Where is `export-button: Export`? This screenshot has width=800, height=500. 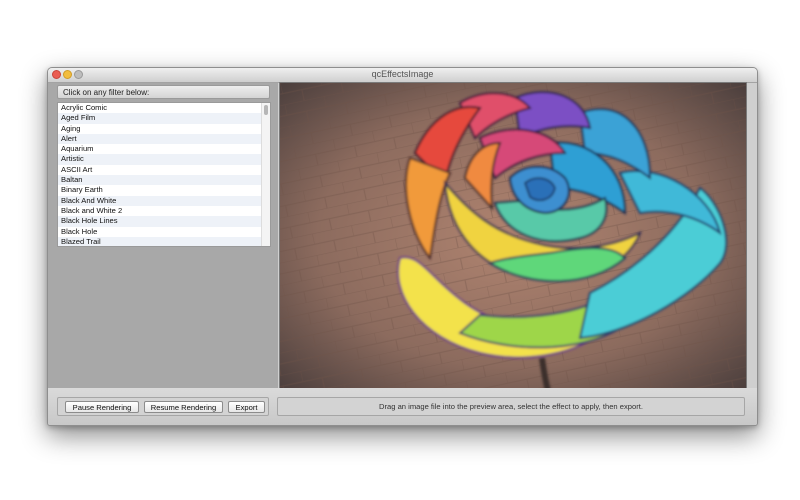
export-button: Export is located at coordinates (246, 407).